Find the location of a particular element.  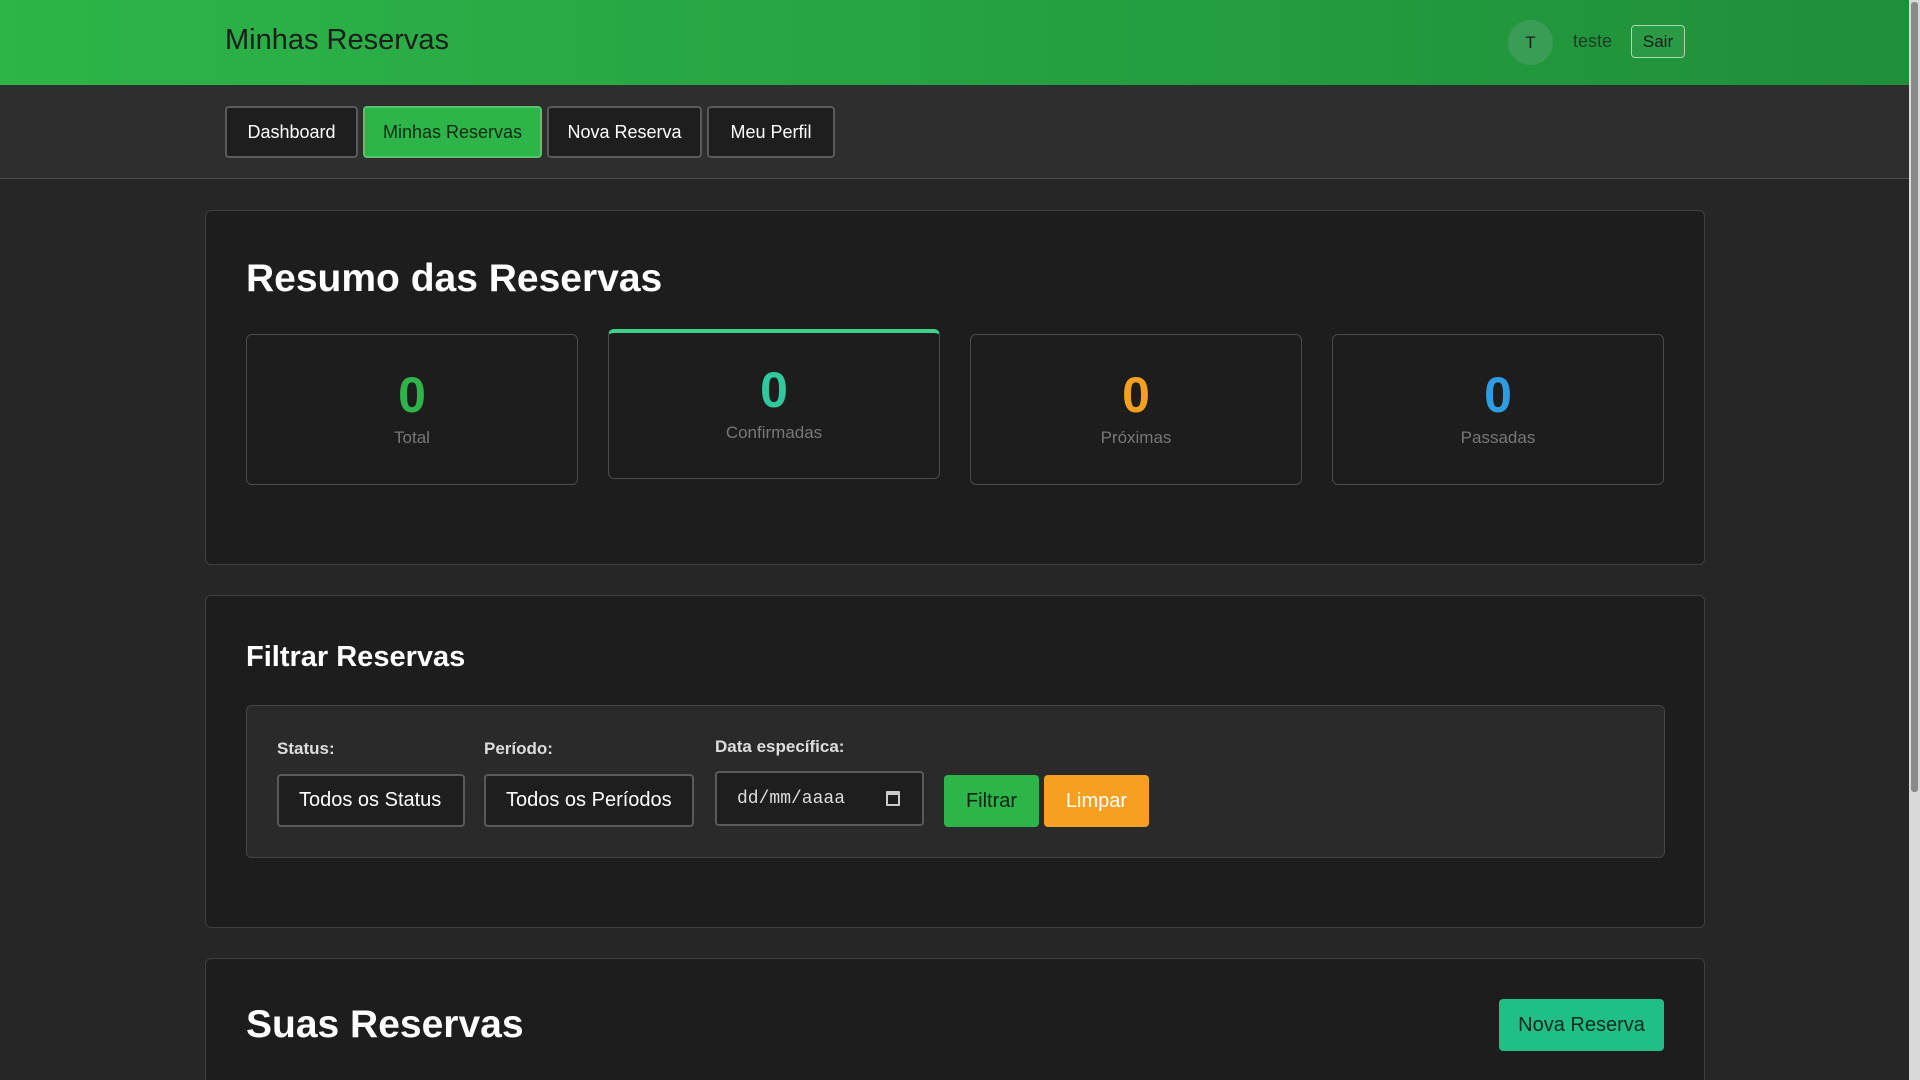

reservations-card: Suas Reservas Nova Reserva is located at coordinates (955, 1019).